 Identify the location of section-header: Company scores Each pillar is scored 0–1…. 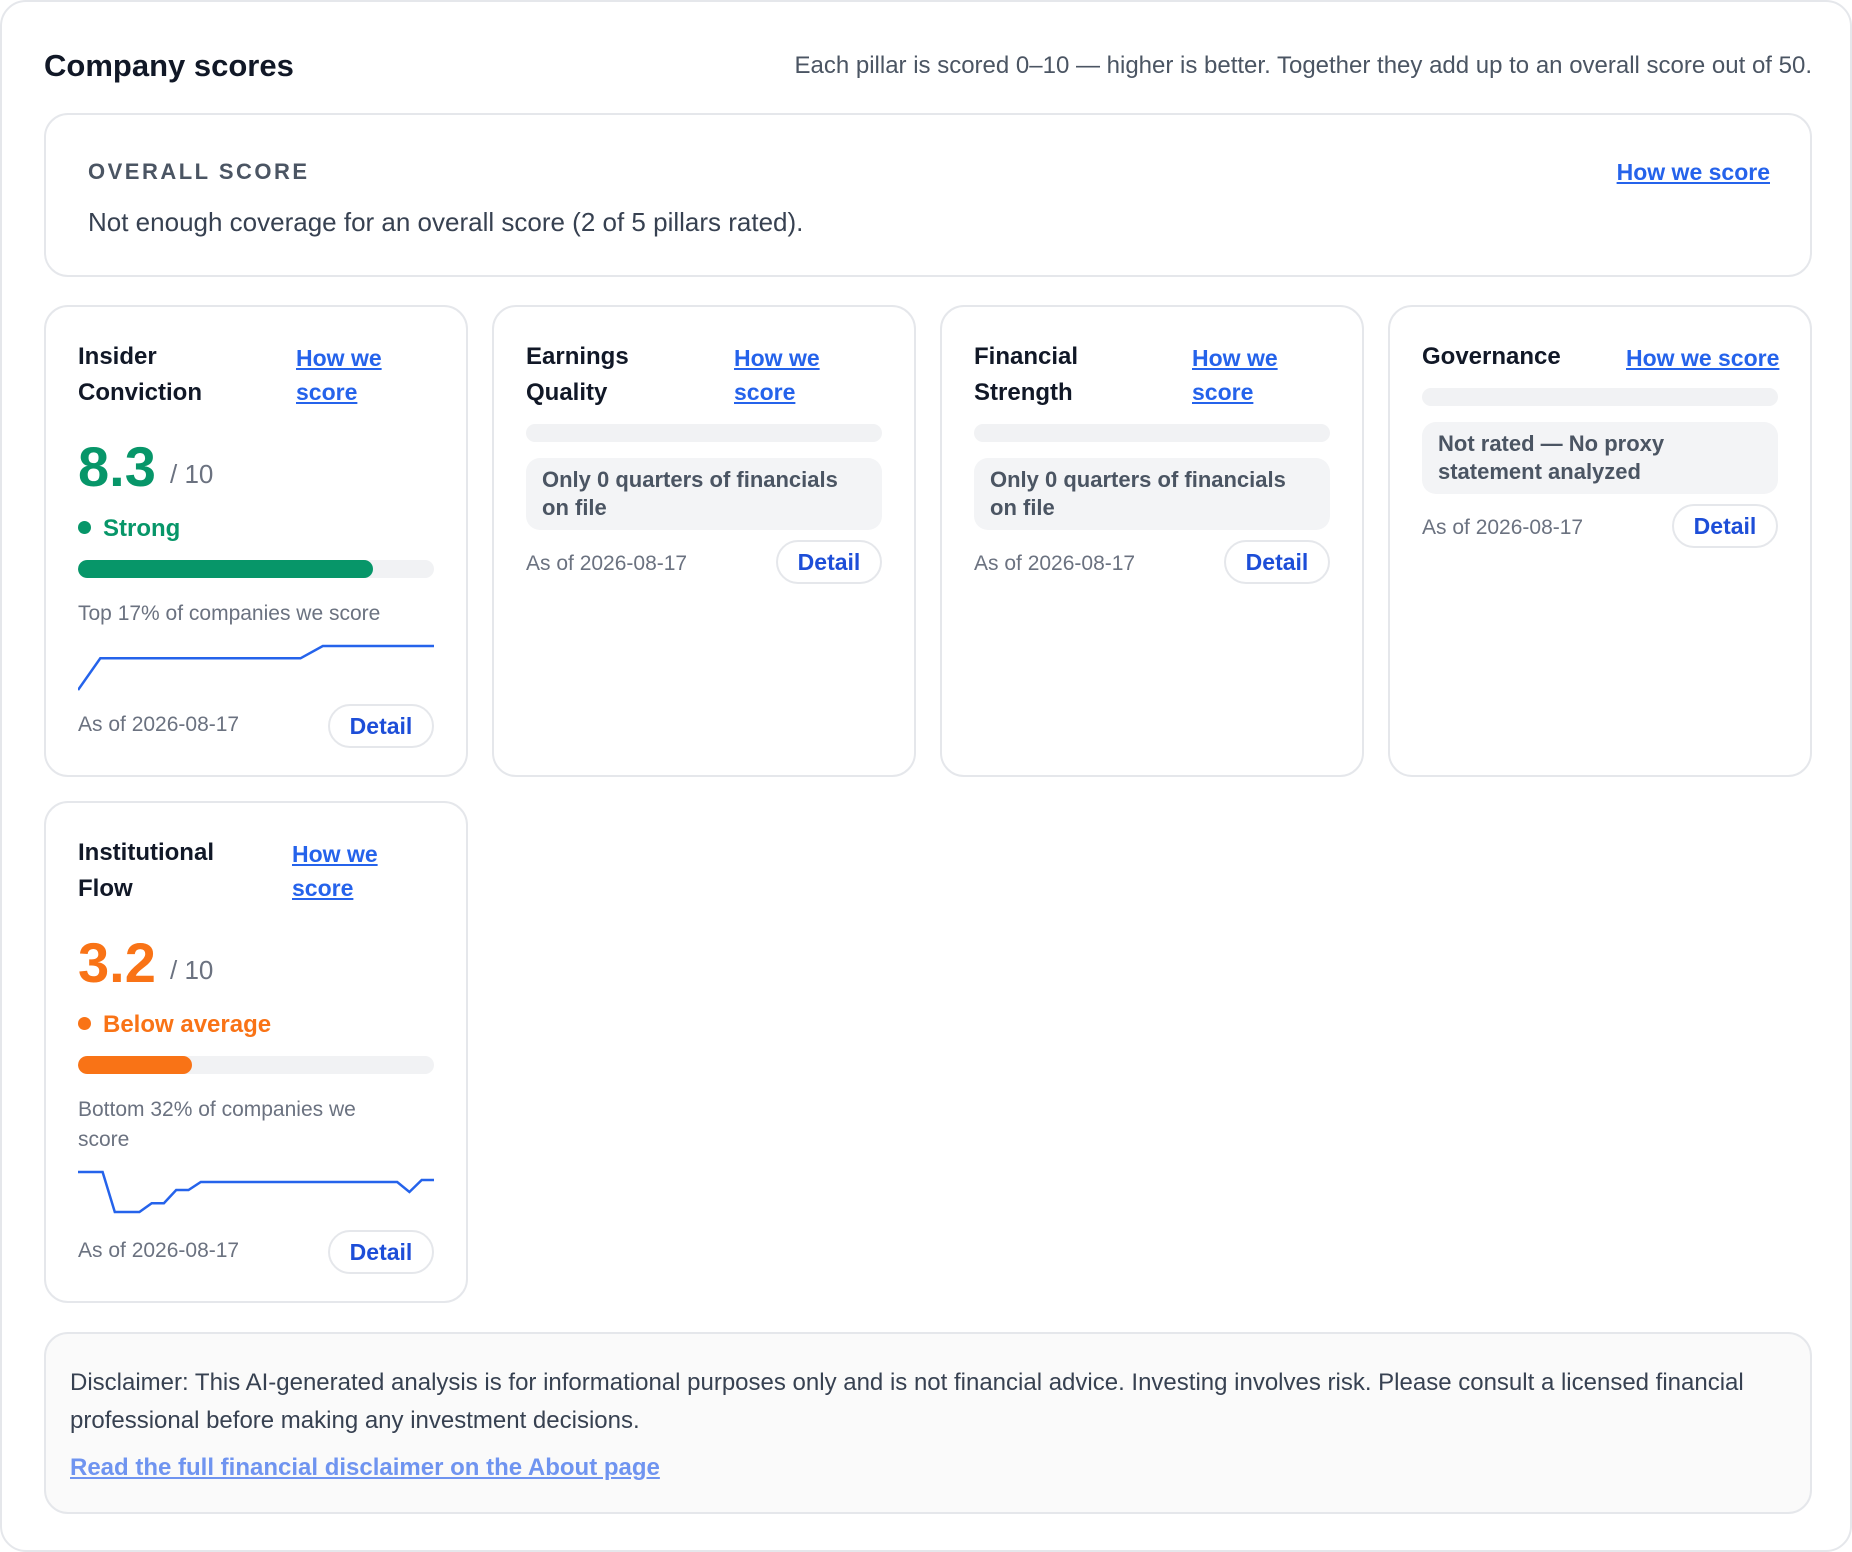
(928, 68).